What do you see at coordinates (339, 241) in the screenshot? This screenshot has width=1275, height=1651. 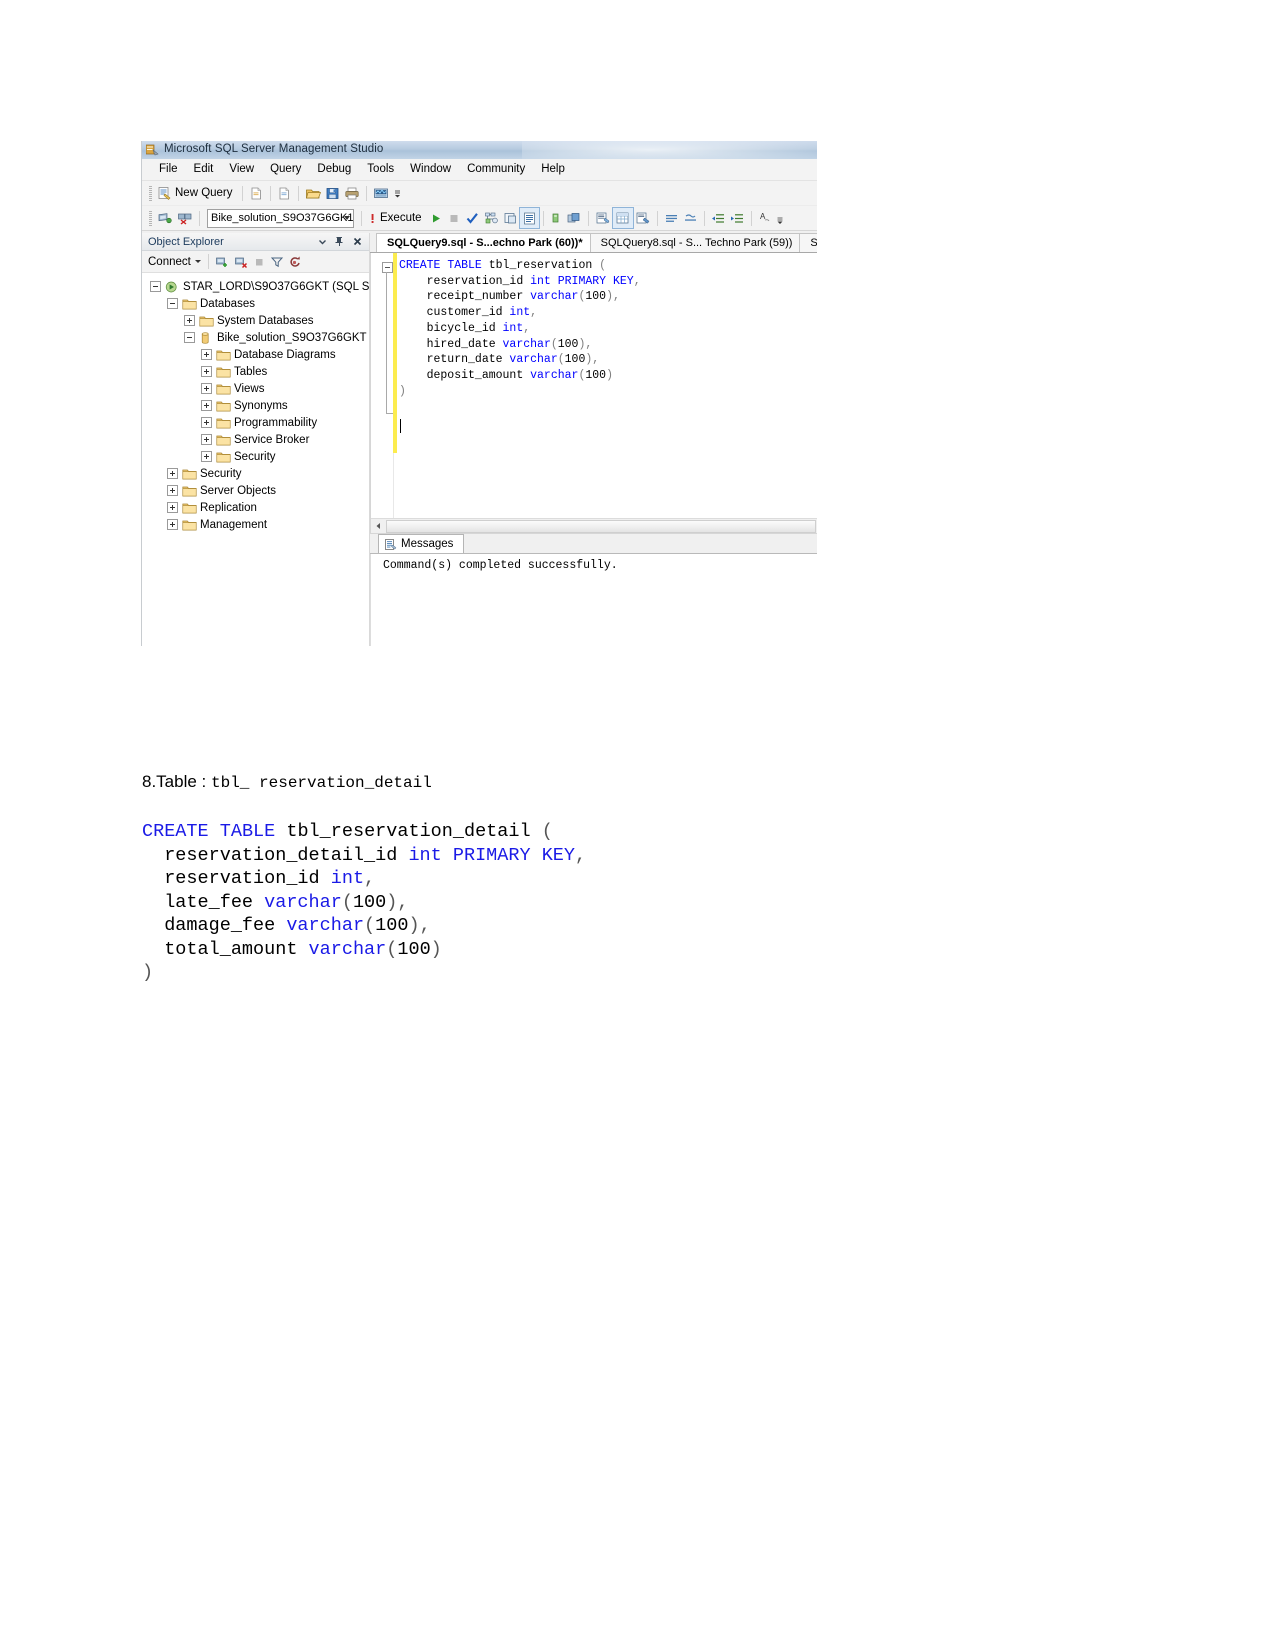 I see `pin-icon` at bounding box center [339, 241].